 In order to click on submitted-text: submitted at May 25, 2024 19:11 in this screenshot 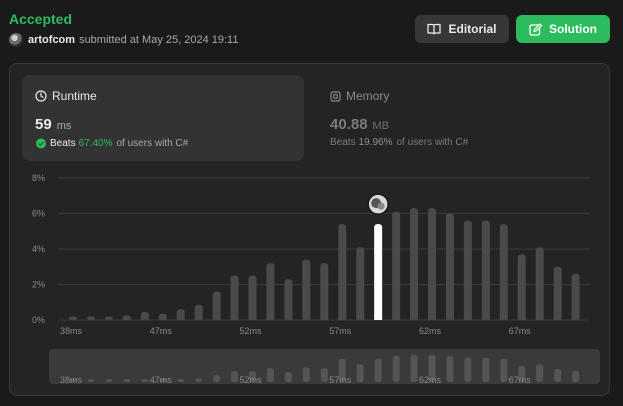, I will do `click(159, 40)`.